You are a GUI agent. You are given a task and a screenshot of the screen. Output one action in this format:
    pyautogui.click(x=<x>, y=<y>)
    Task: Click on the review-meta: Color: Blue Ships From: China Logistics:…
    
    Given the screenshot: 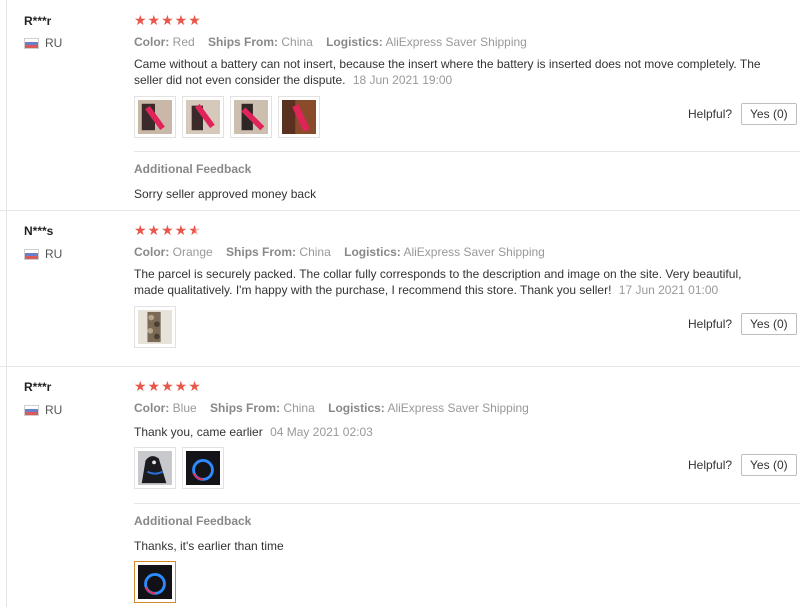 What is the action you would take?
    pyautogui.click(x=331, y=408)
    